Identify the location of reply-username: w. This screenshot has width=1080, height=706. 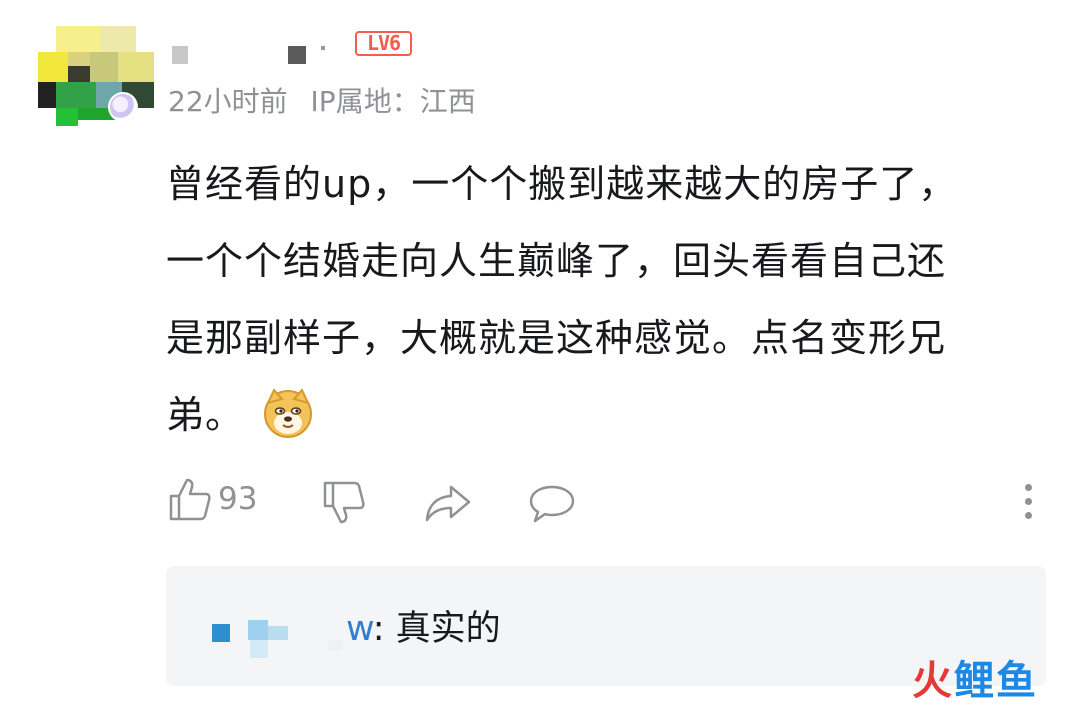
(359, 629).